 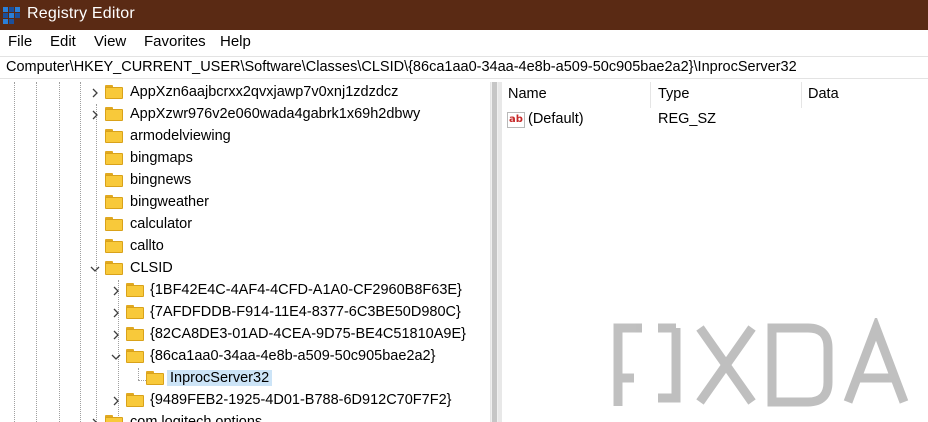 I want to click on tree-item: {9489FEB2-1925-4D01-B788-6D912C70F7F2}, so click(x=245, y=401).